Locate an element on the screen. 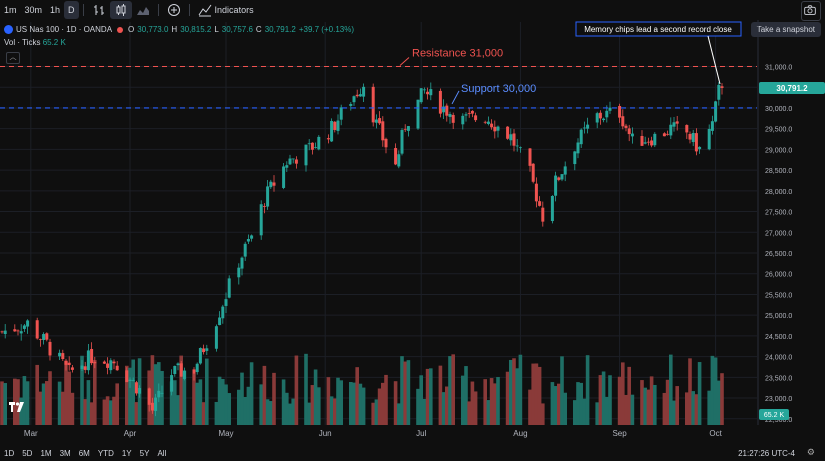  x-tick-label: Jun is located at coordinates (325, 433).